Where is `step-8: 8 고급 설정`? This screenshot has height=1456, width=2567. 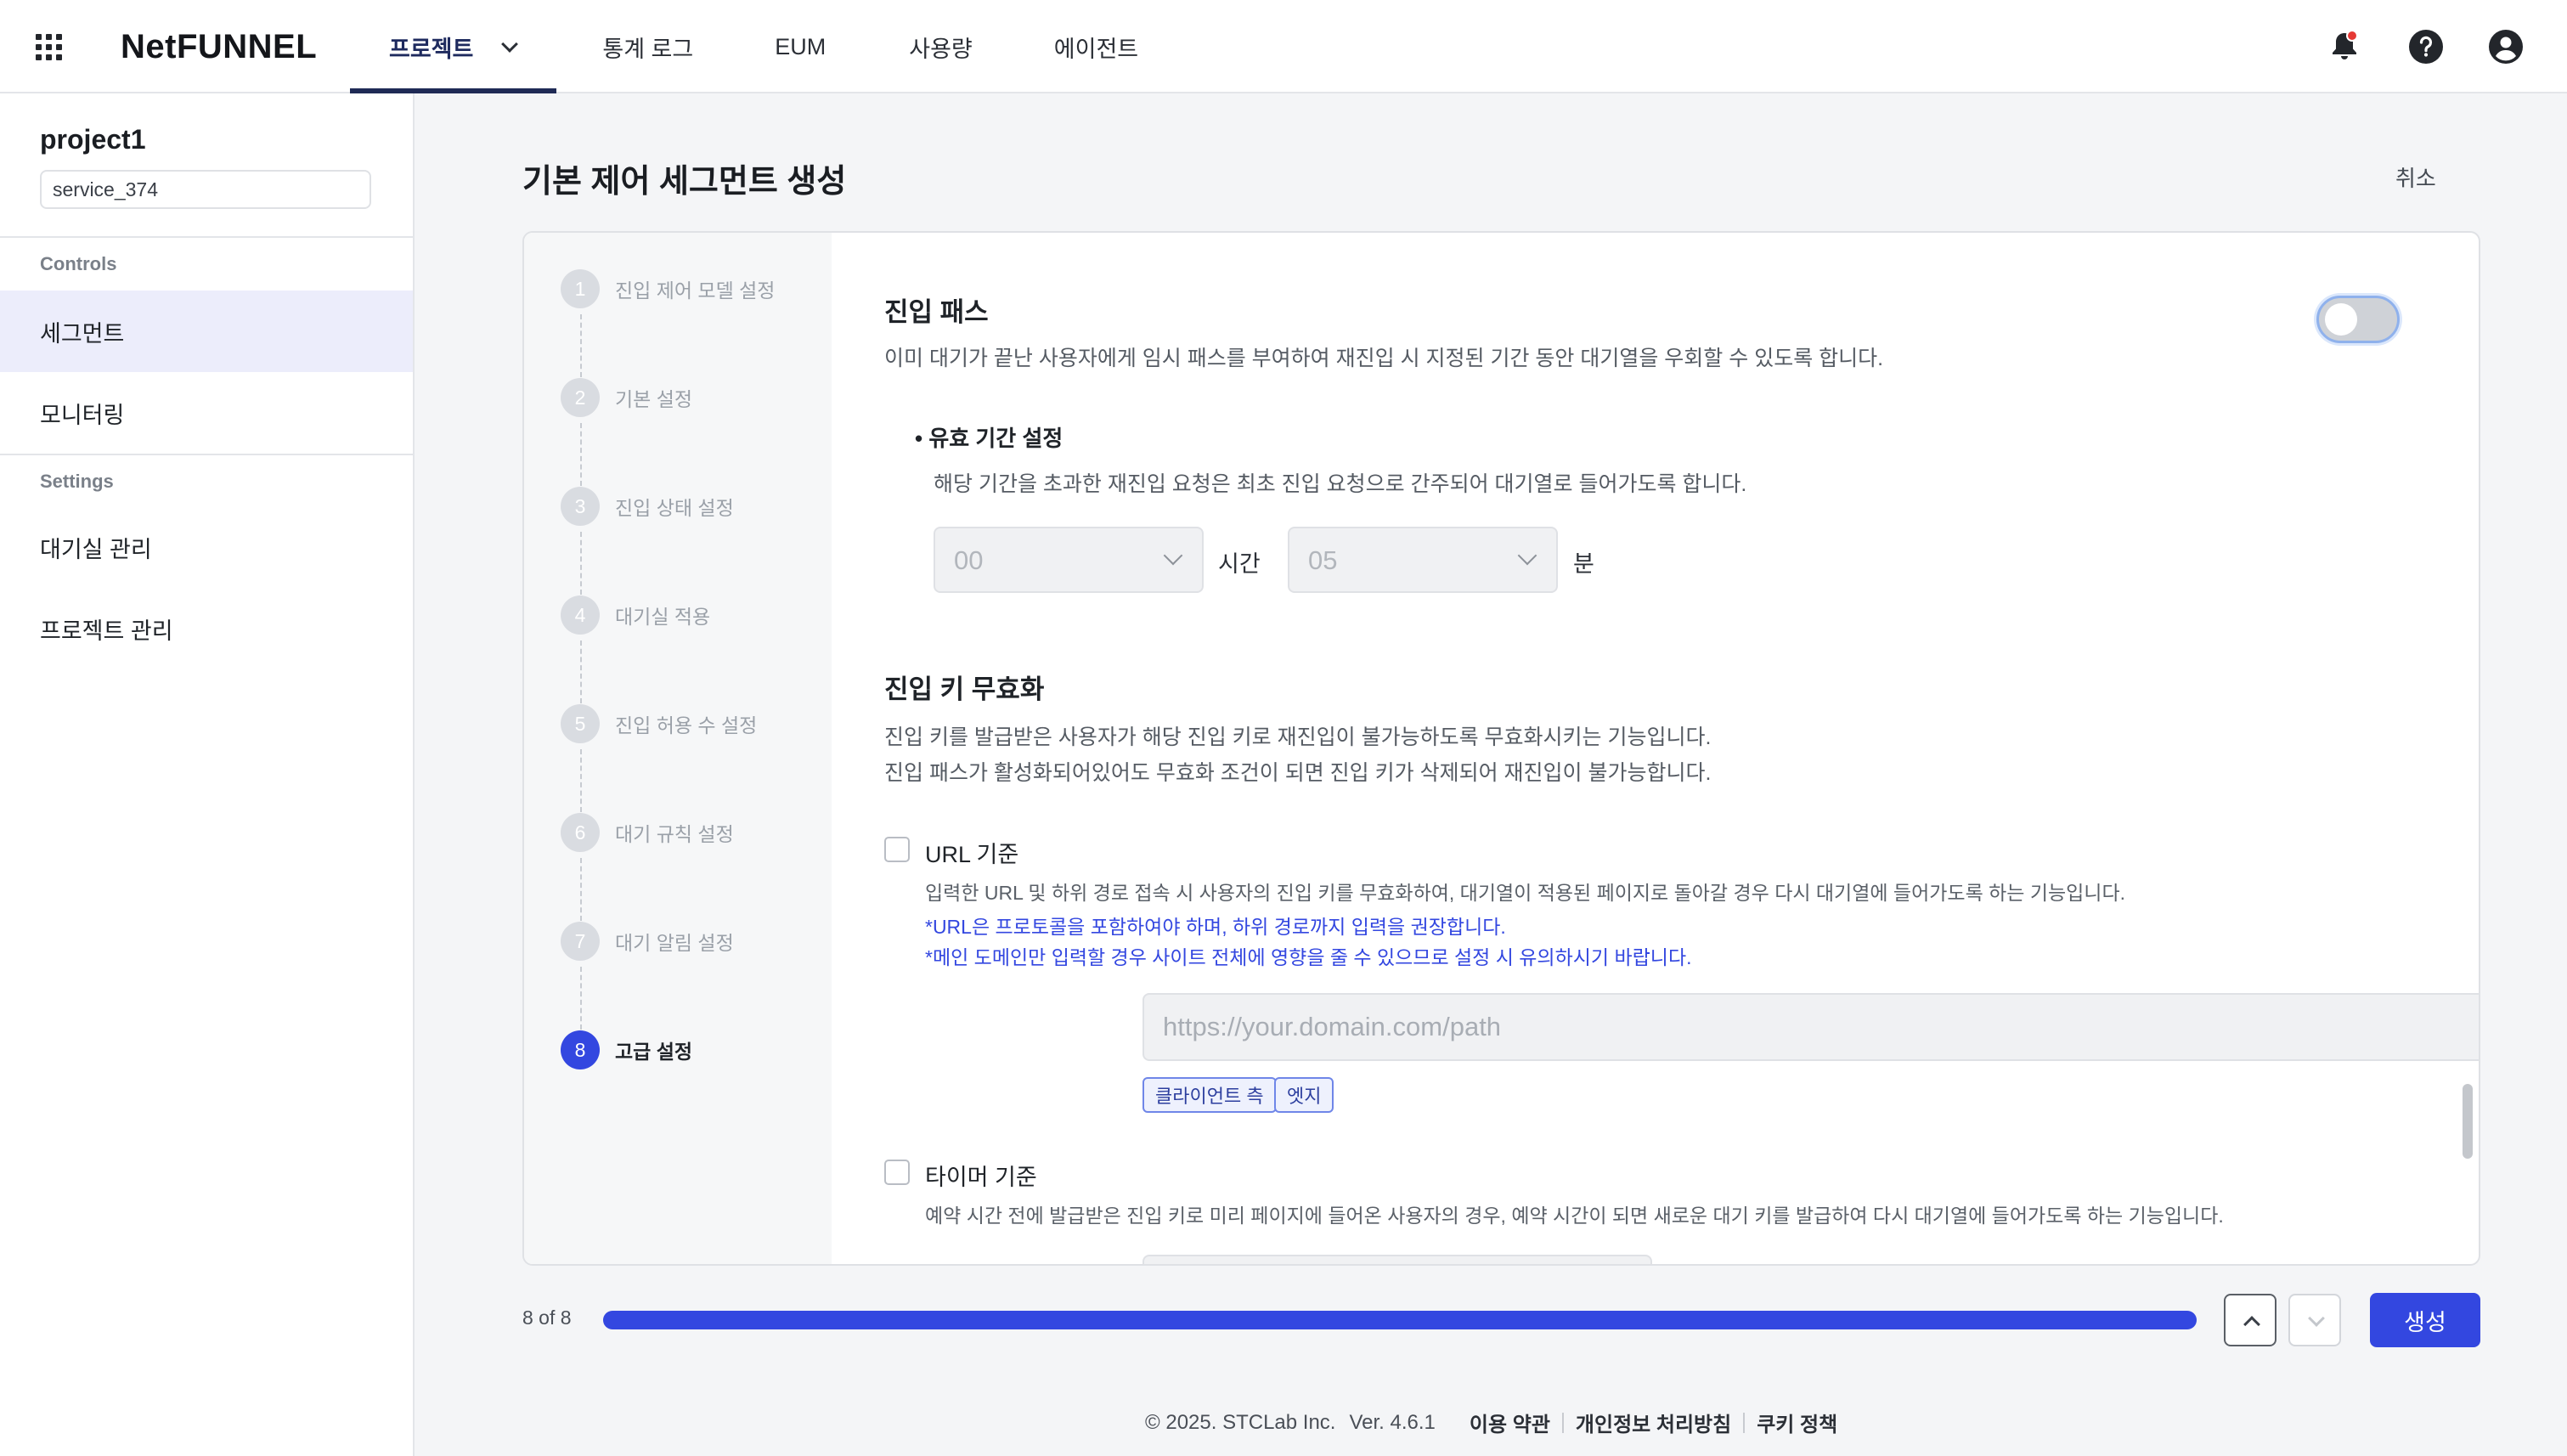
step-8: 8 고급 설정 is located at coordinates (626, 1050).